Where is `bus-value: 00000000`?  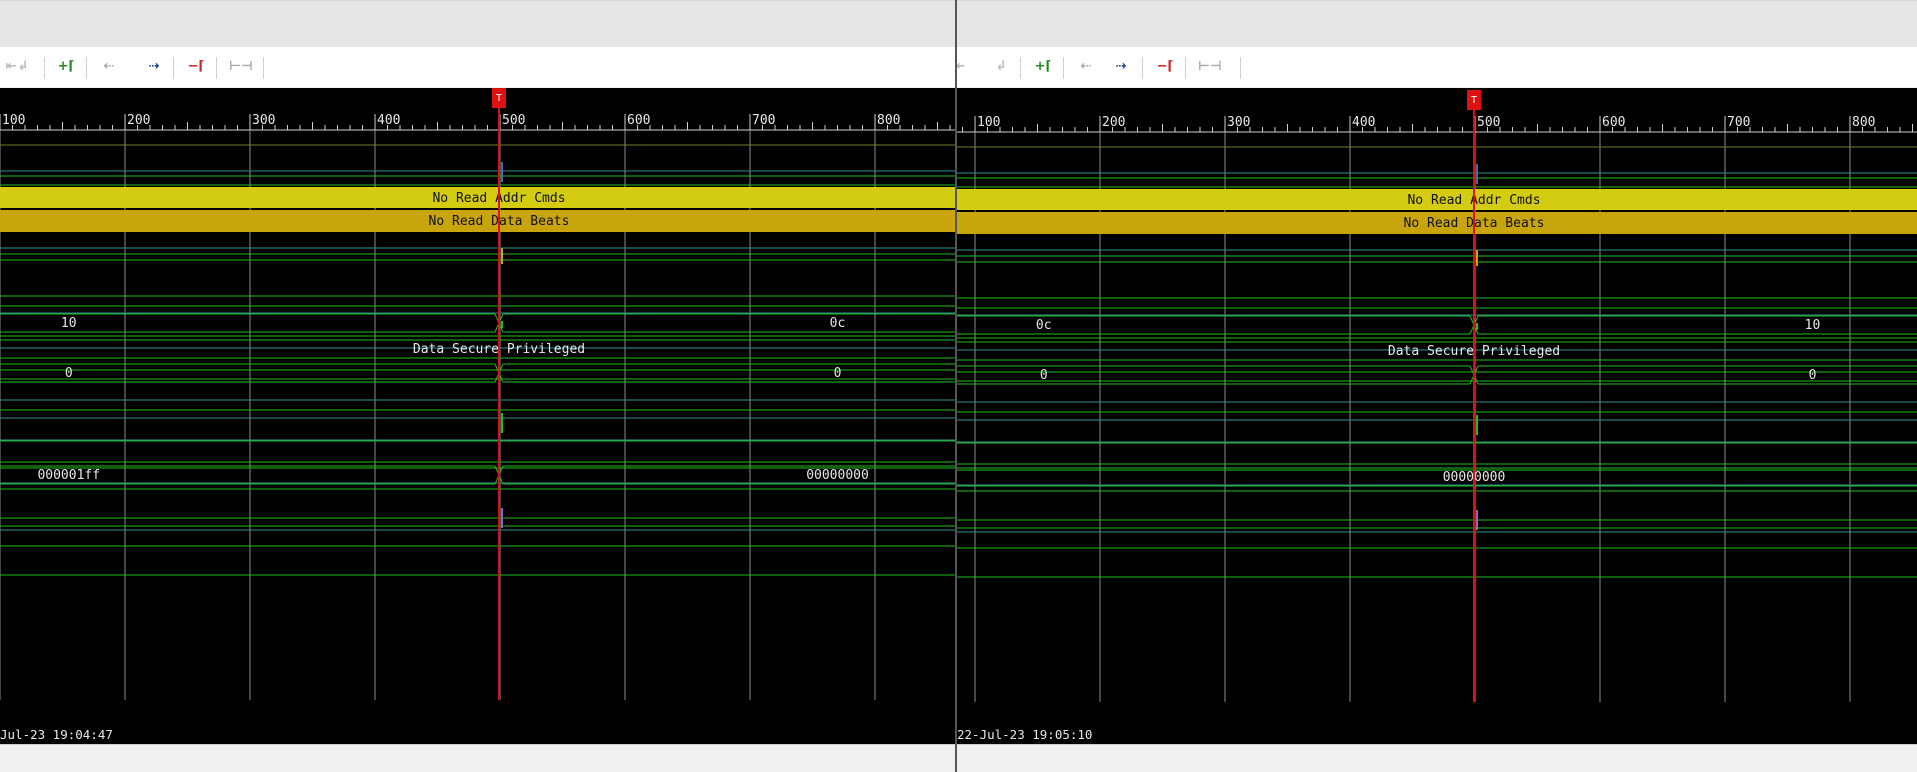 bus-value: 00000000 is located at coordinates (837, 475).